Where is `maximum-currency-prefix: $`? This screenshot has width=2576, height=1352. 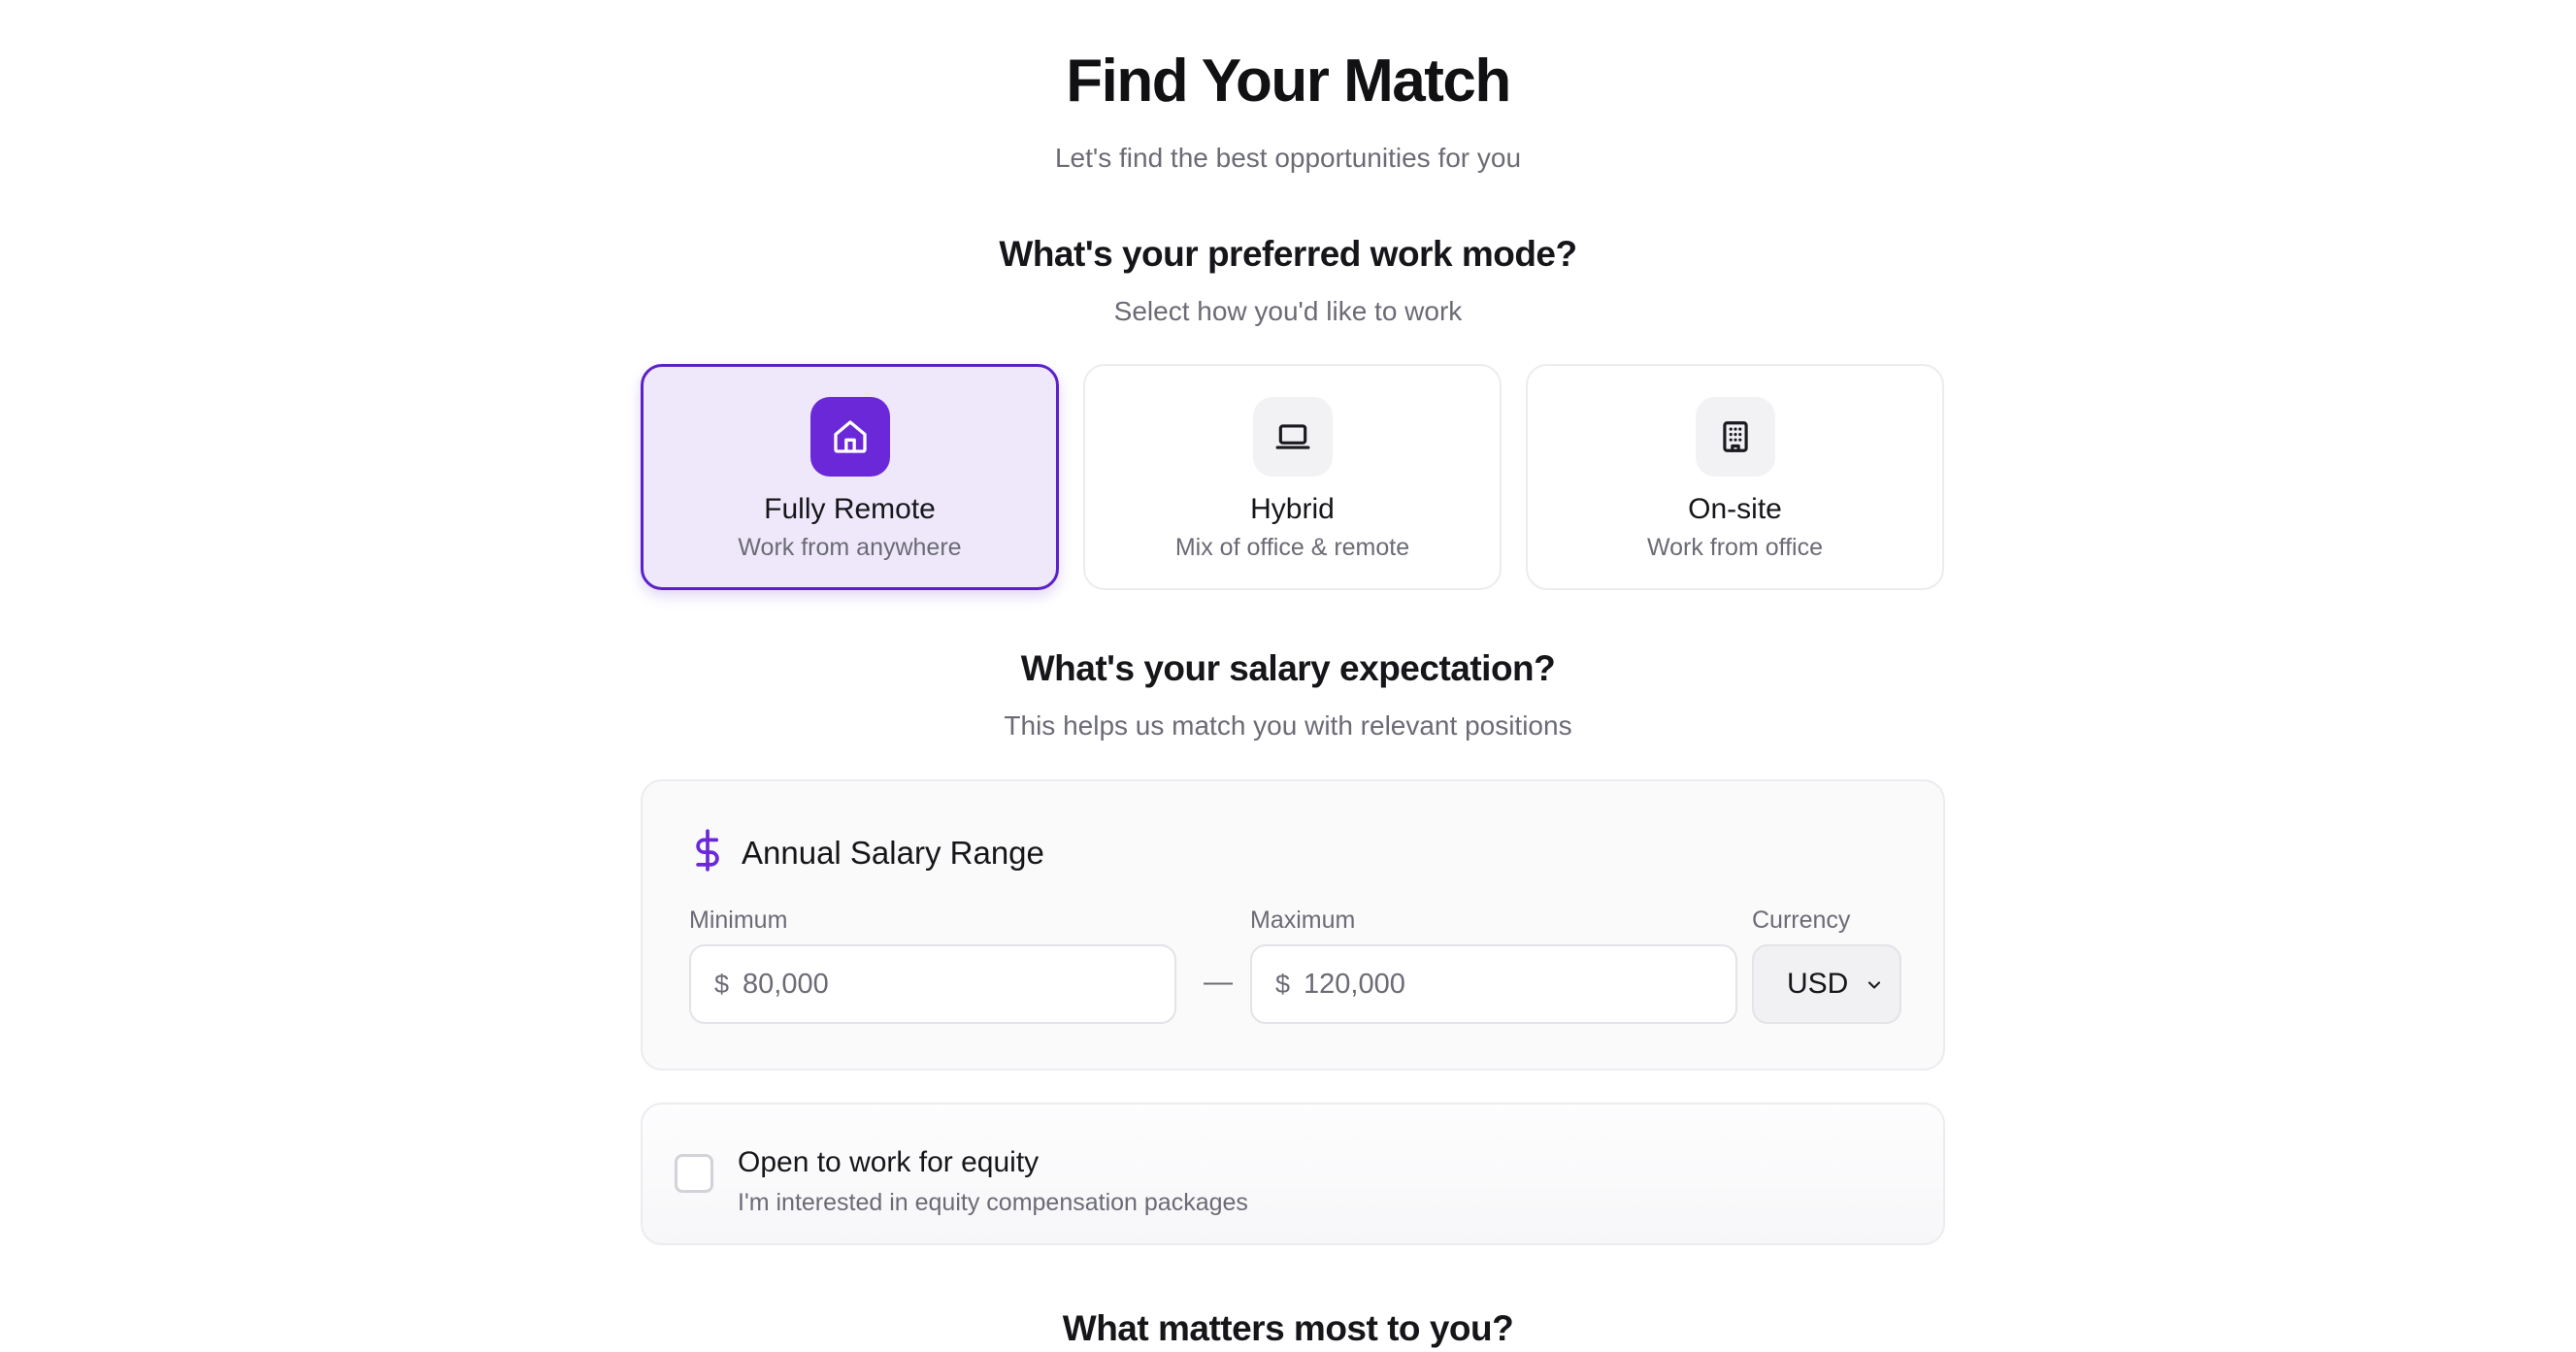
maximum-currency-prefix: $ is located at coordinates (1283, 984).